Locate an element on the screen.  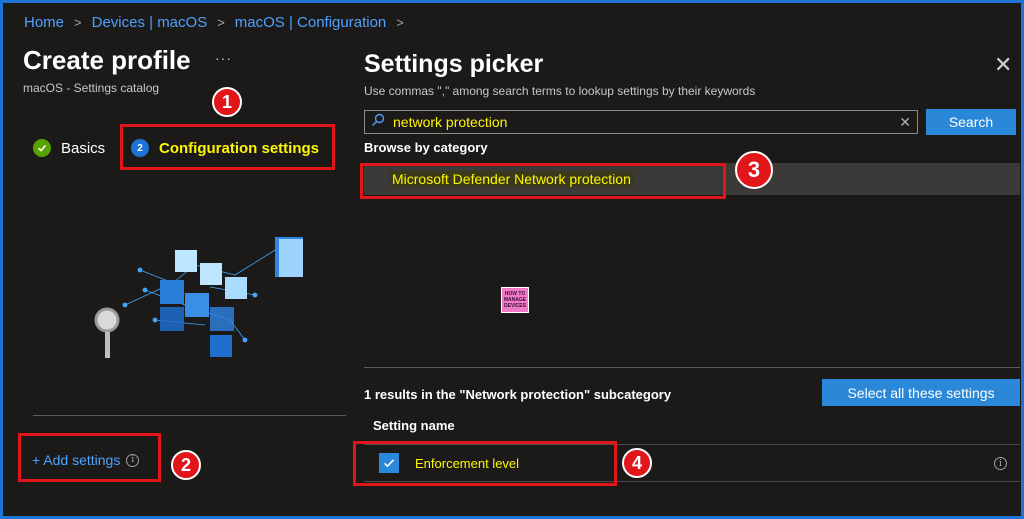
table-row: Enforcement level is located at coordinates (467, 463).